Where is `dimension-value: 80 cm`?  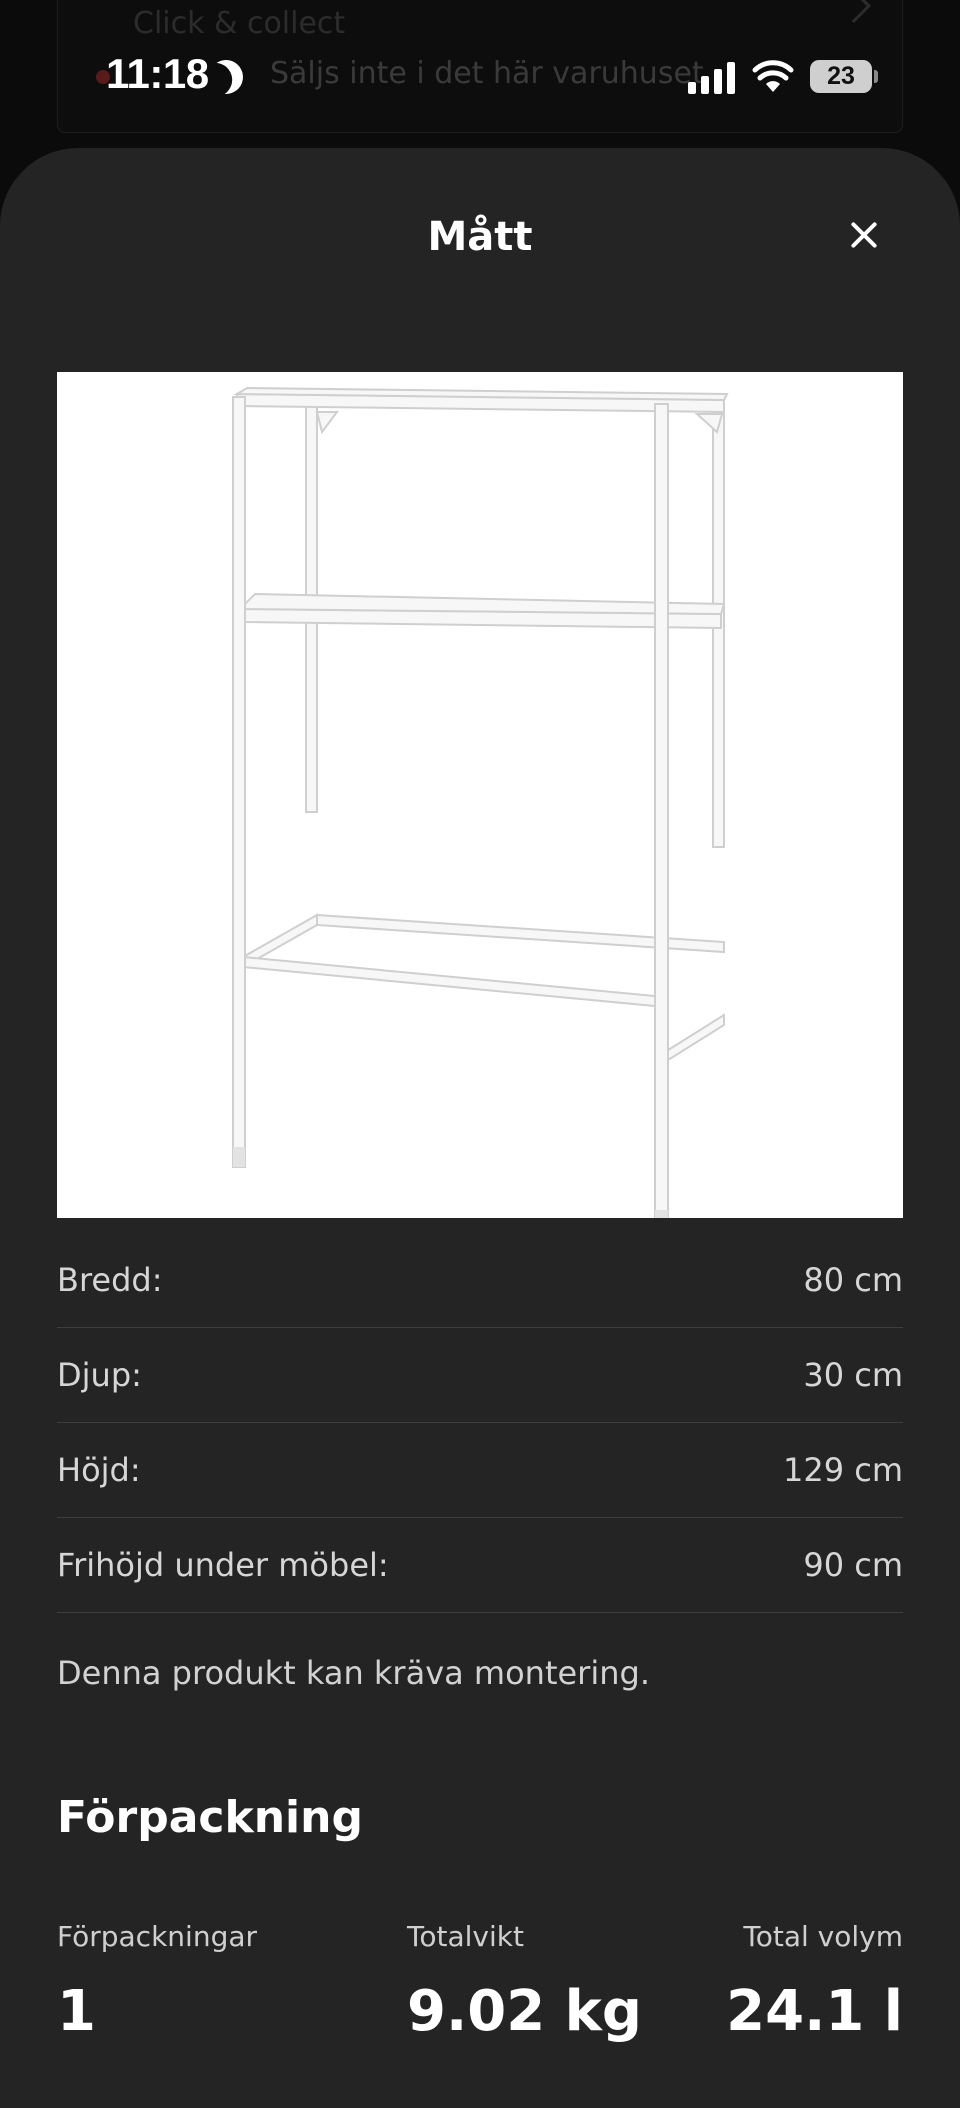
dimension-value: 80 cm is located at coordinates (853, 1280).